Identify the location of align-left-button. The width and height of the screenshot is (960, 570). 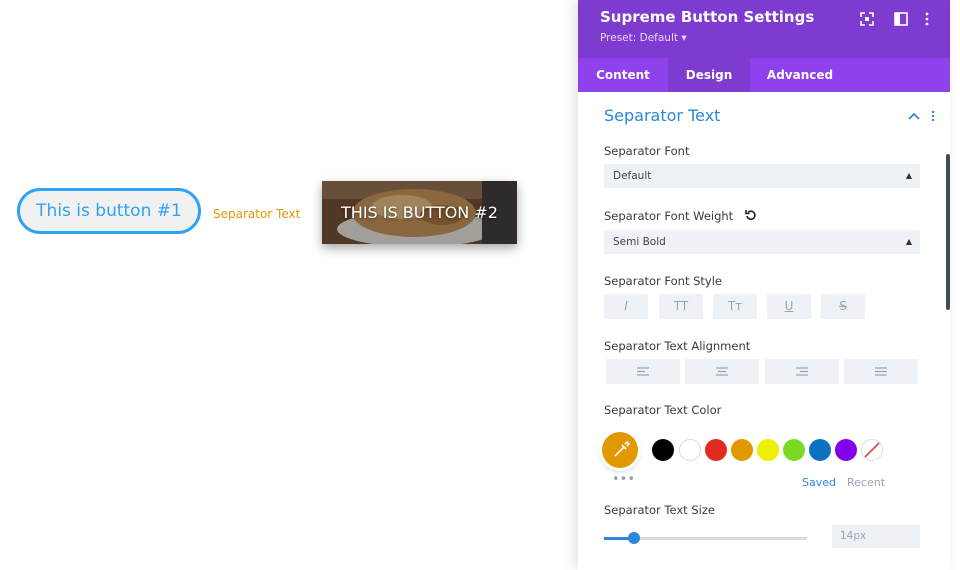
(643, 371).